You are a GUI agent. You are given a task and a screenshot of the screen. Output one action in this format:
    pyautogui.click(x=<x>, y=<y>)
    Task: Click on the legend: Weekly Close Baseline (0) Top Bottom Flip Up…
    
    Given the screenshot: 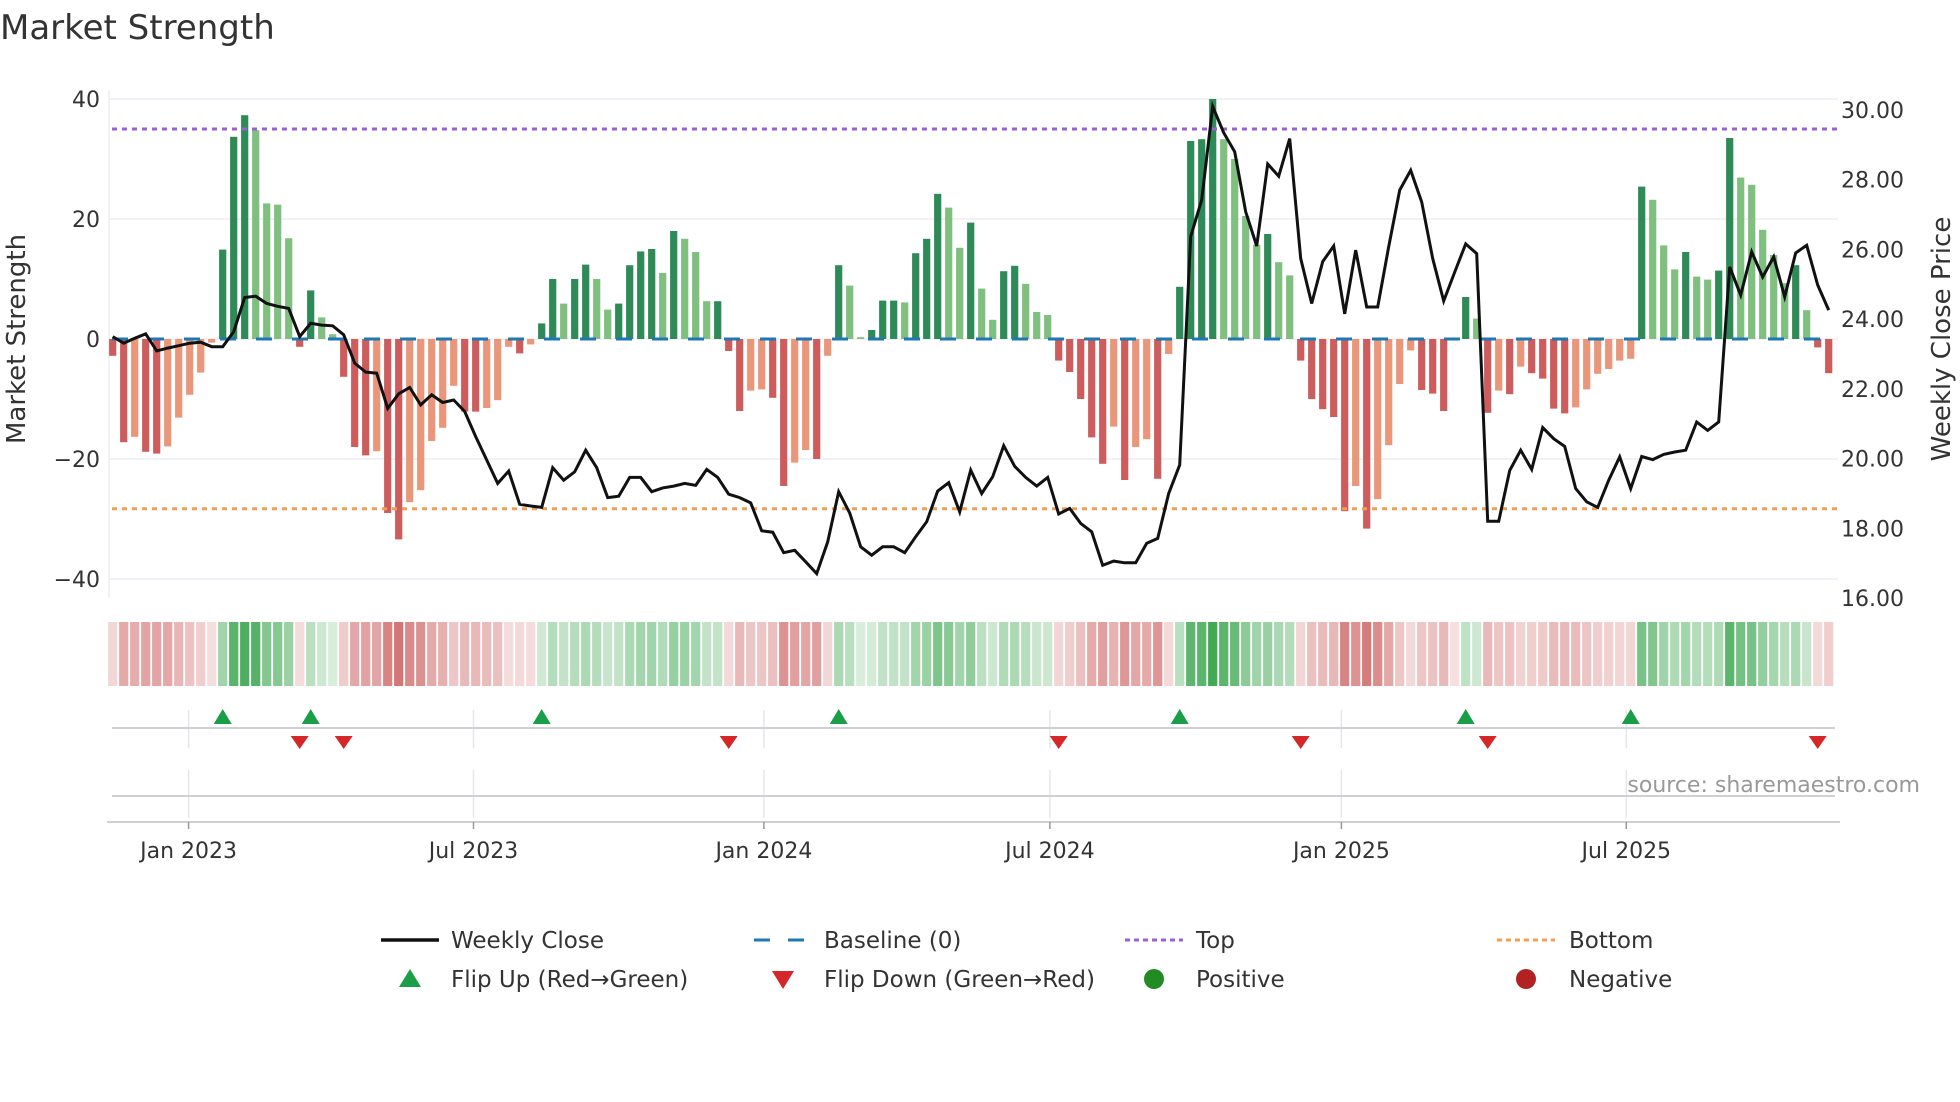 What is the action you would take?
    pyautogui.click(x=1026, y=960)
    